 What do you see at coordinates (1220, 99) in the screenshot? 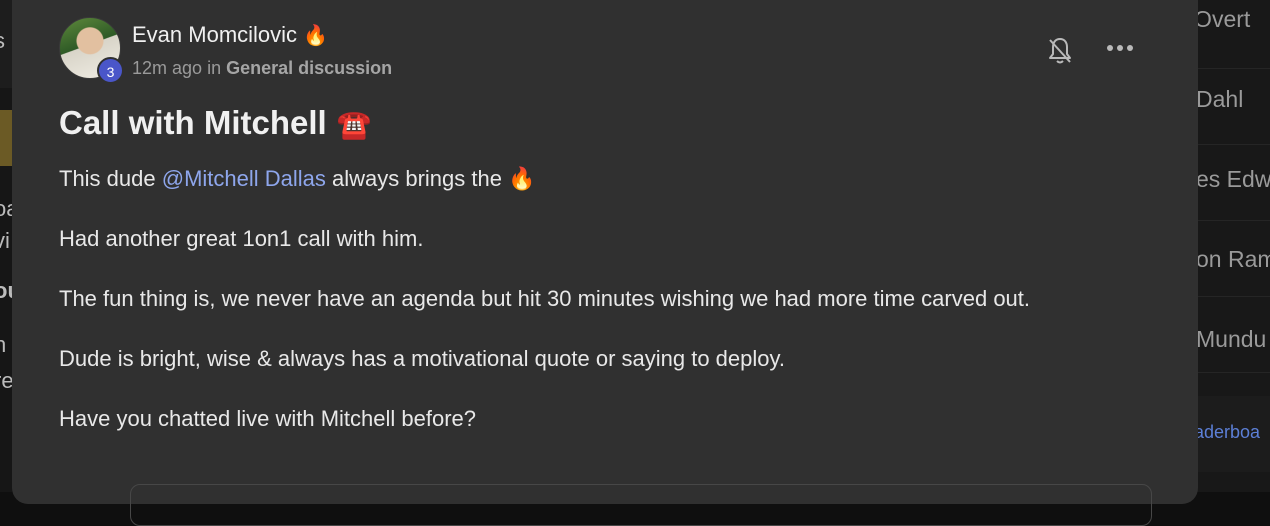
I see `member-name-fragment: Dahl` at bounding box center [1220, 99].